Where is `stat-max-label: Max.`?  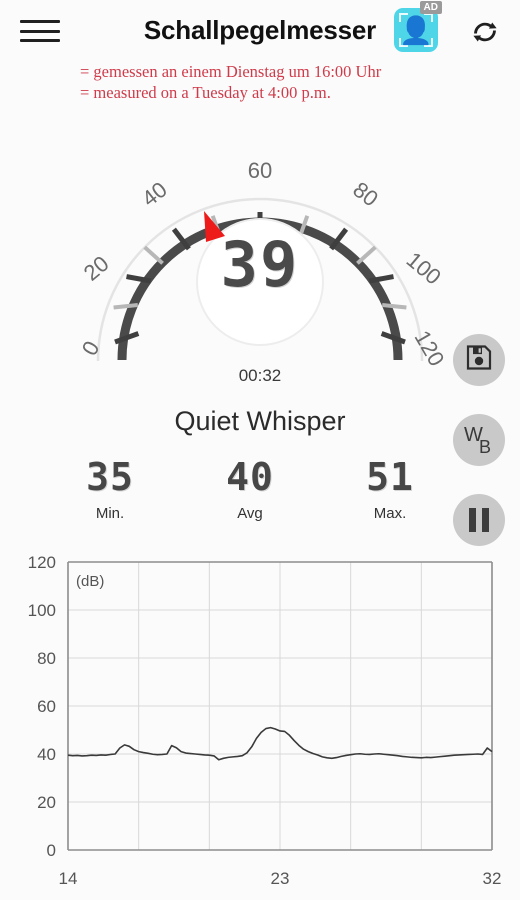 stat-max-label: Max. is located at coordinates (390, 513).